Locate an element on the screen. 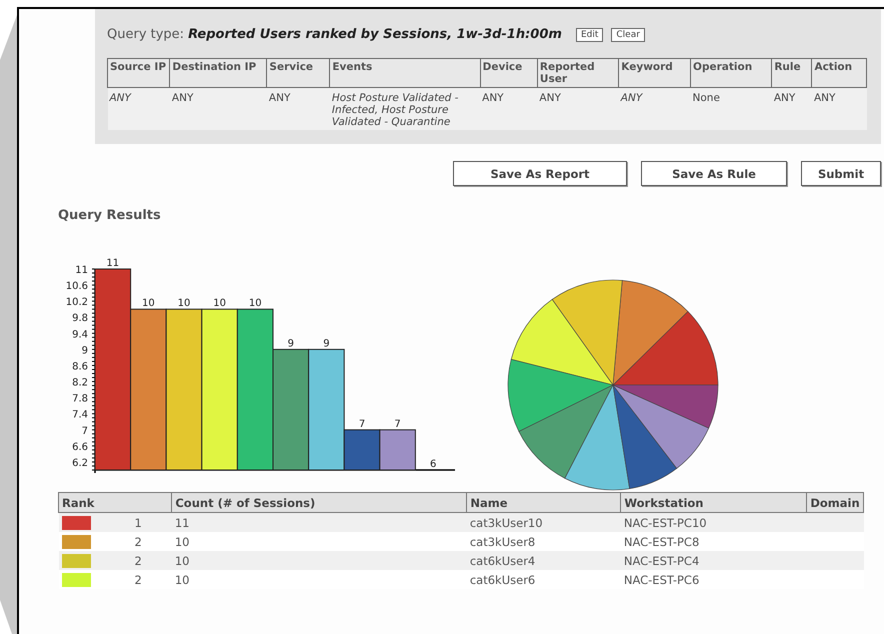 This screenshot has width=884, height=634. table-cell: NAC-EST-PC10 is located at coordinates (665, 523).